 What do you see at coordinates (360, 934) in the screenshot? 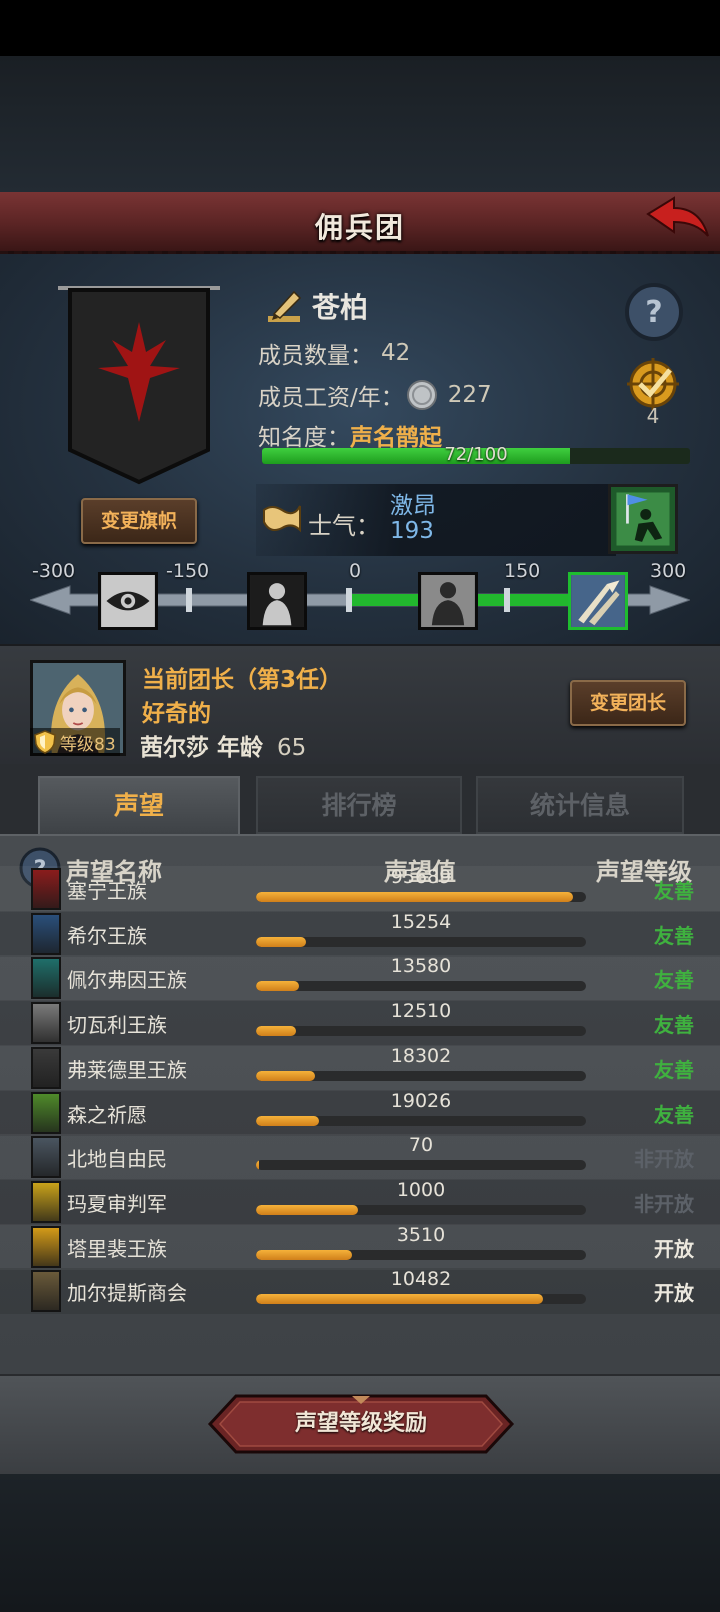
I see `reputation-row: 希尔王族 15254 友善` at bounding box center [360, 934].